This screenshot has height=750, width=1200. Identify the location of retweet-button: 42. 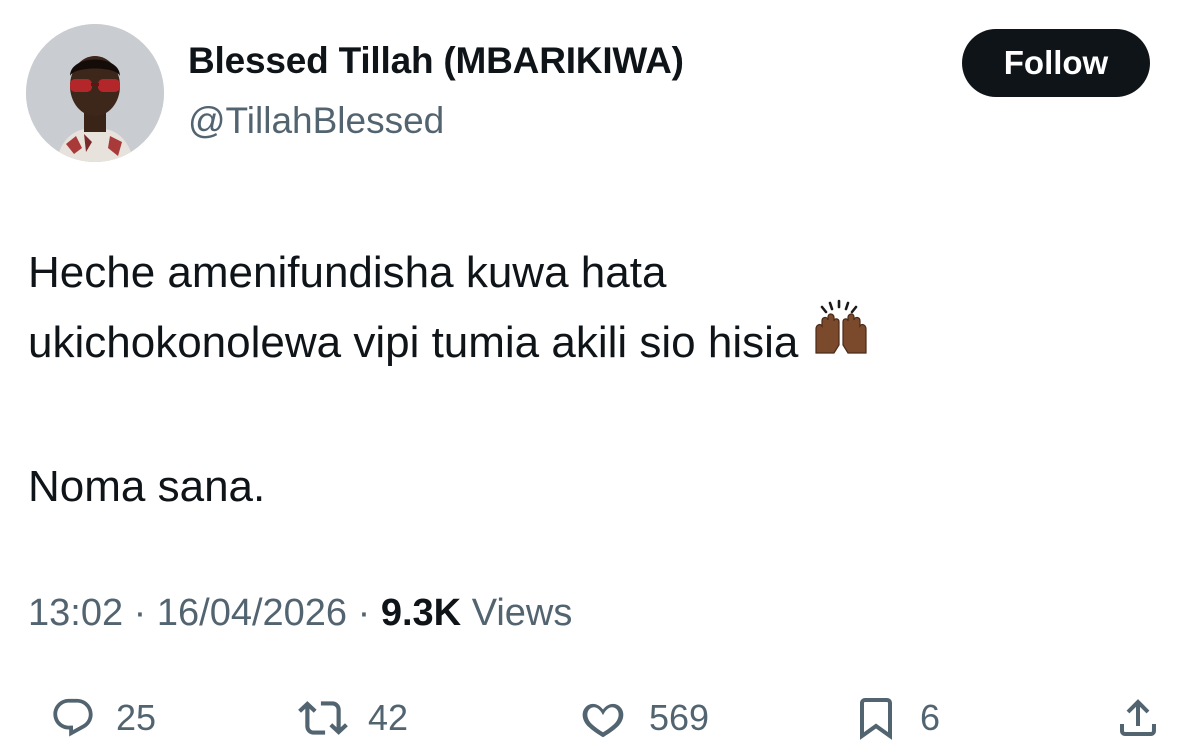
(353, 718).